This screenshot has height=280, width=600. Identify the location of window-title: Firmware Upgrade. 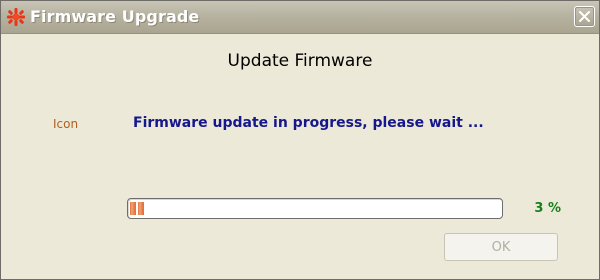
(115, 16).